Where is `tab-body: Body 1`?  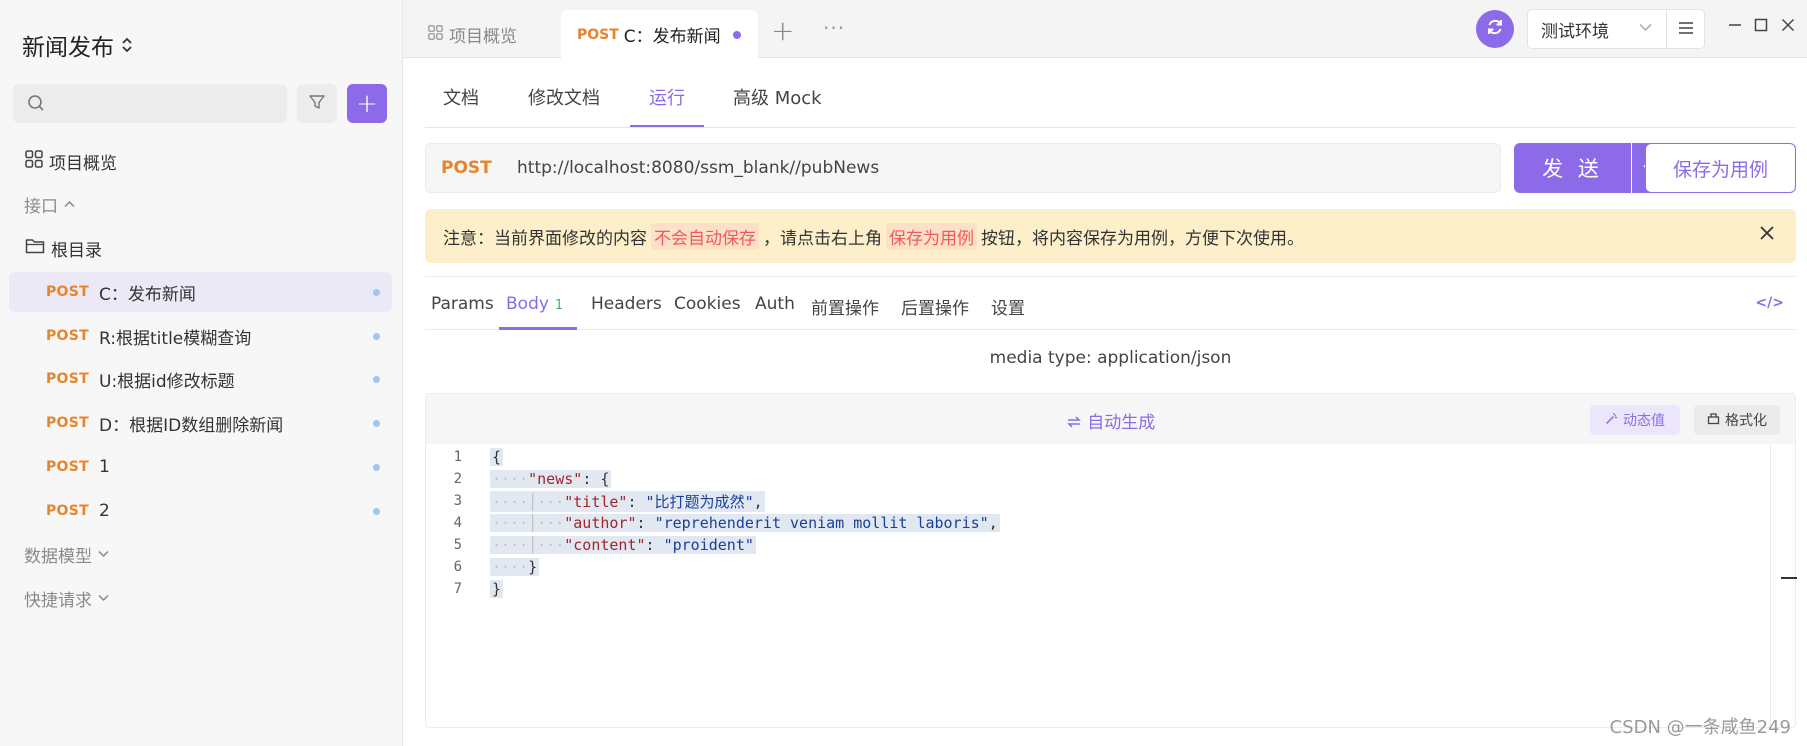
tab-body: Body 1 is located at coordinates (534, 304).